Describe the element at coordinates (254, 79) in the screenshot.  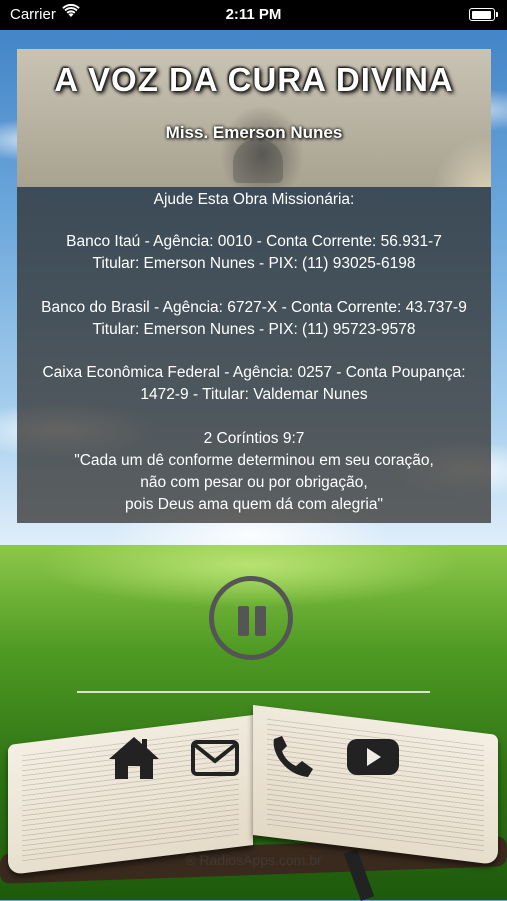
I see `app-title: A VOZ DA CURA DIVINA` at that location.